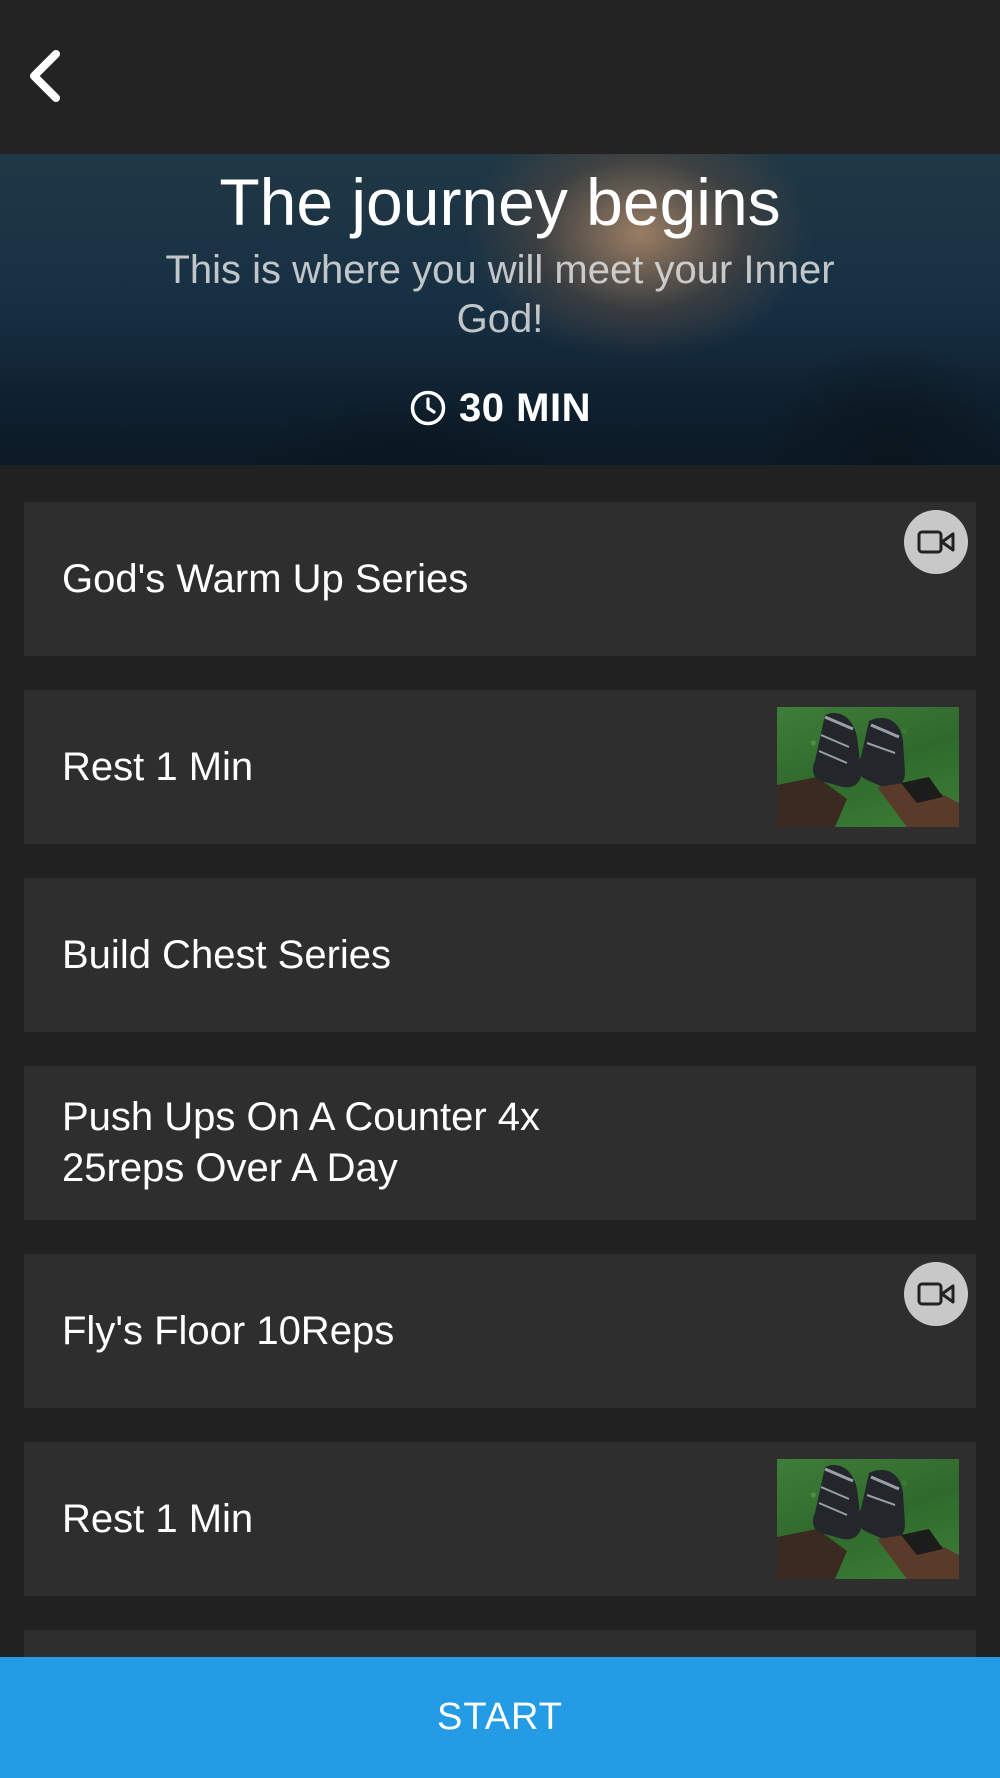 Image resolution: width=1000 pixels, height=1778 pixels. I want to click on duration-info: 30 MIN, so click(500, 408).